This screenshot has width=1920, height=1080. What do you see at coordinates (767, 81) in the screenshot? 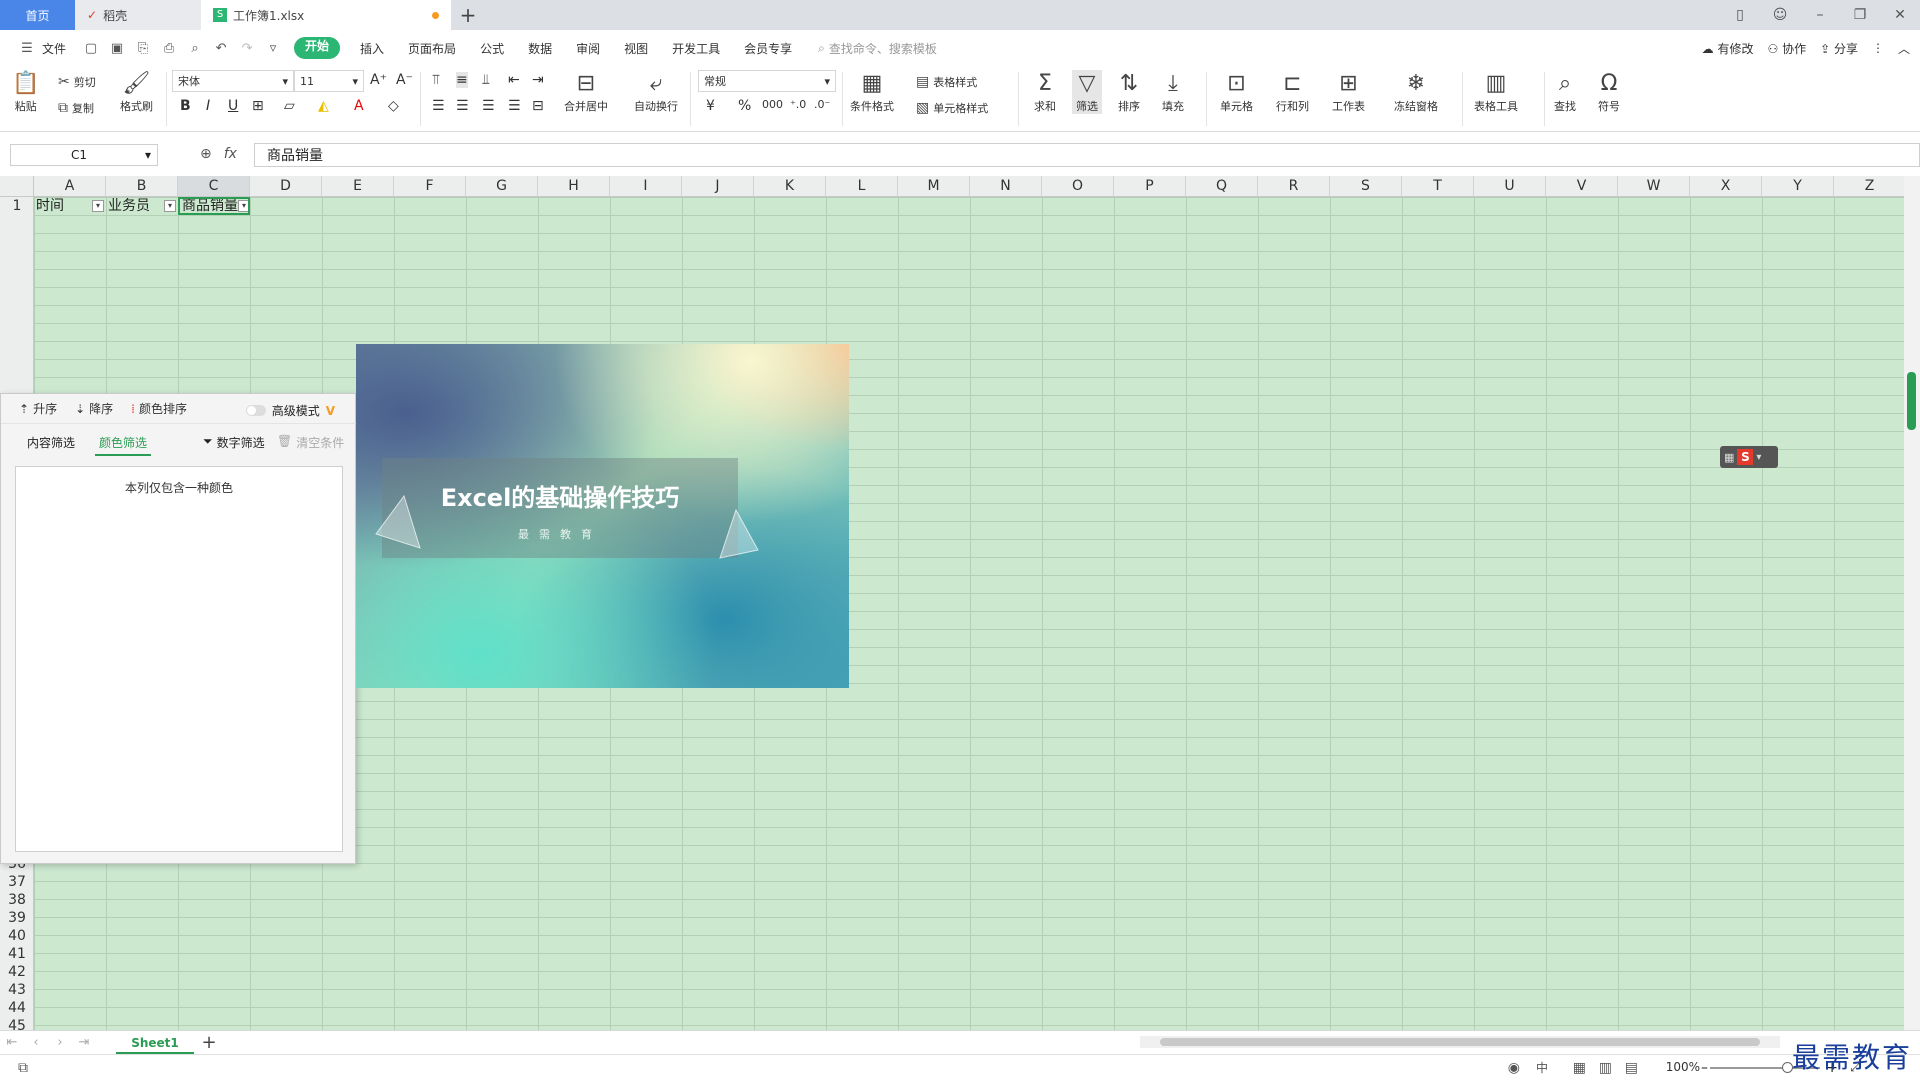
I see `number-format-select: 常规 ▾` at bounding box center [767, 81].